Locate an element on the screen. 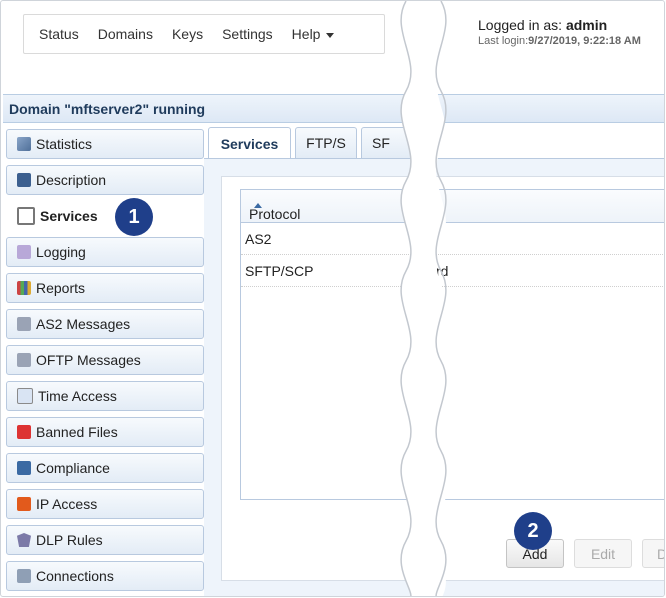  nav-settings: Settings is located at coordinates (247, 34).